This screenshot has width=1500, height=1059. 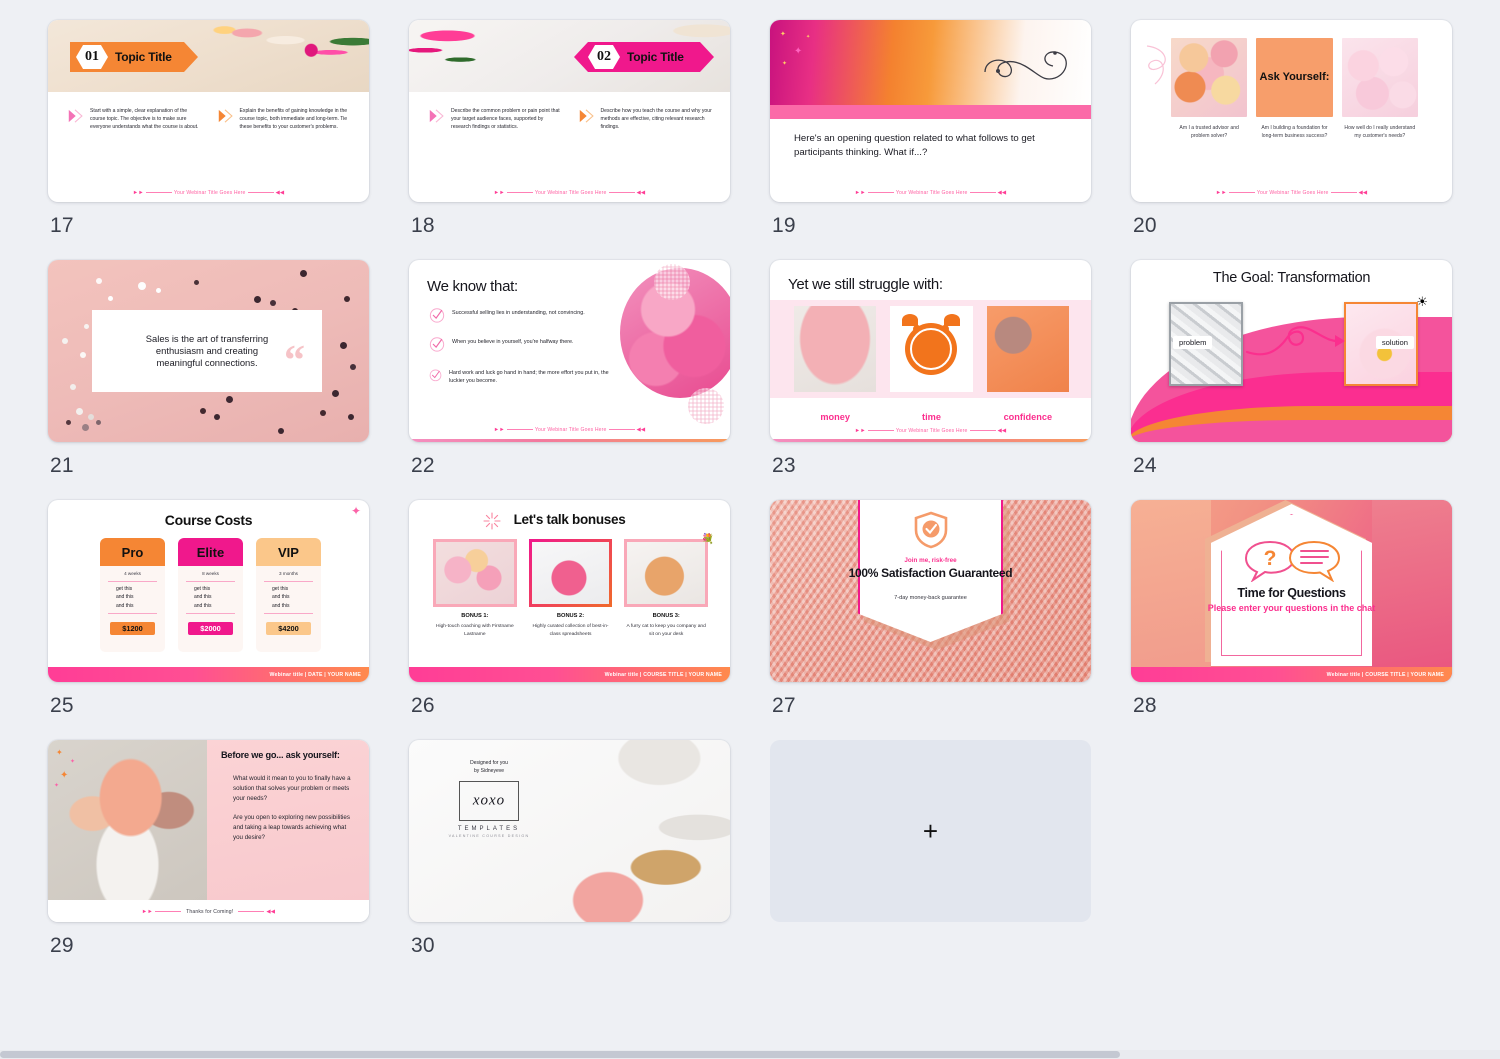 I want to click on slide-18-number-hex: 02, so click(x=604, y=57).